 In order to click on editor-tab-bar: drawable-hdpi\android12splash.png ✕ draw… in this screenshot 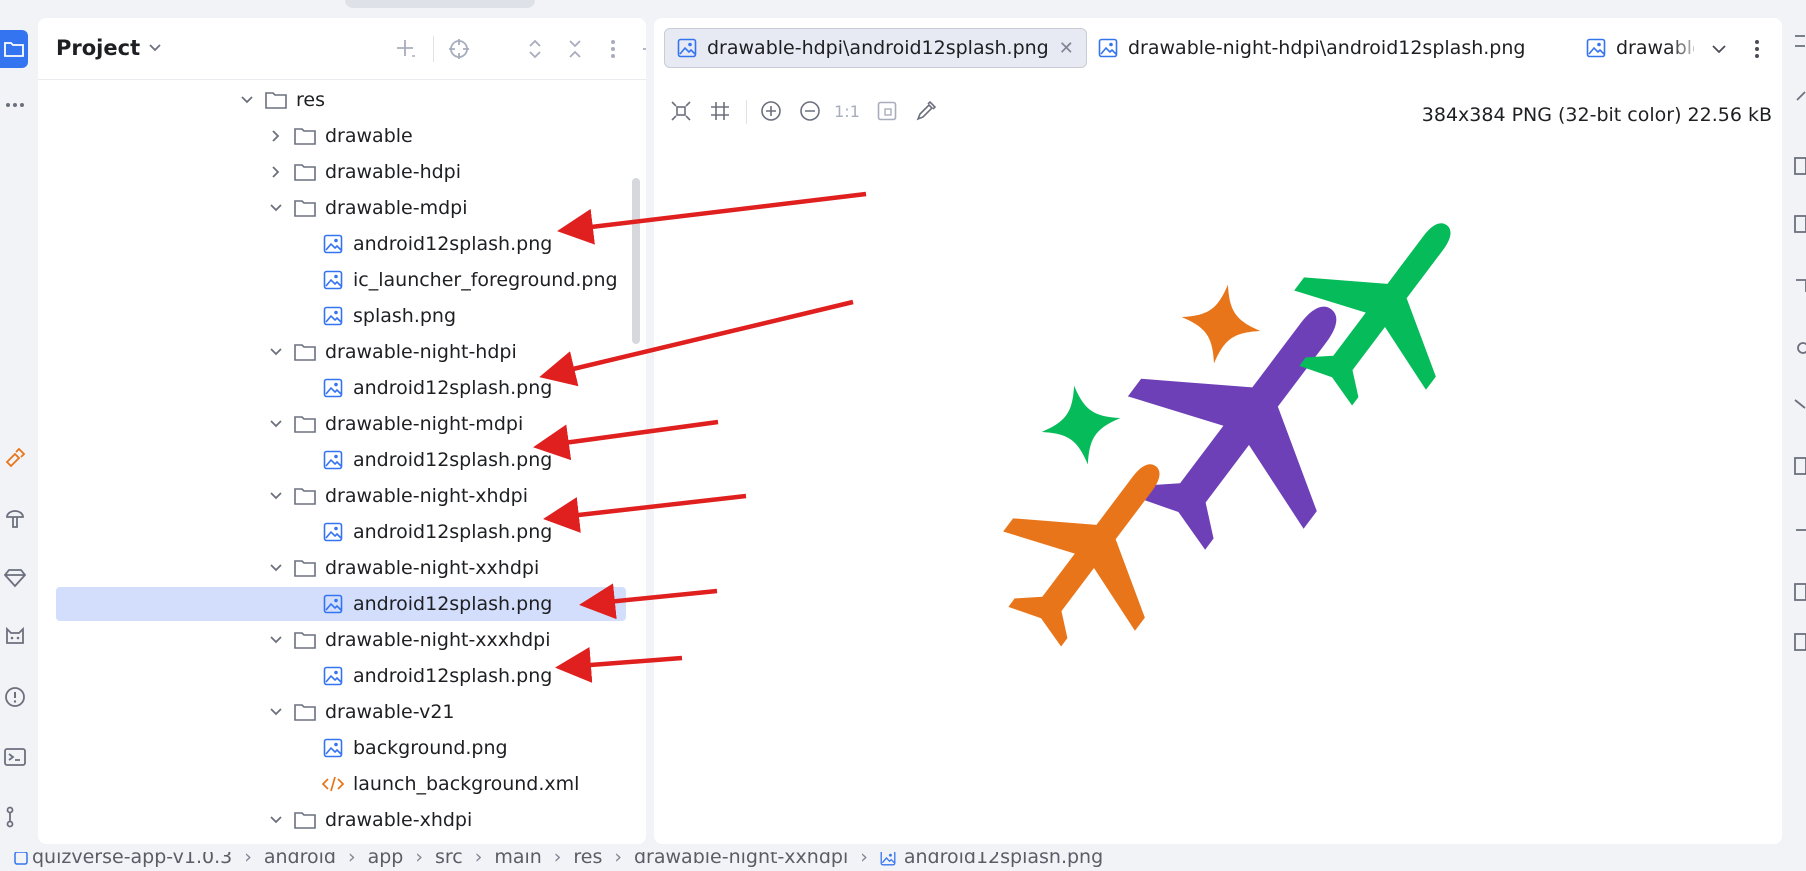, I will do `click(1218, 49)`.